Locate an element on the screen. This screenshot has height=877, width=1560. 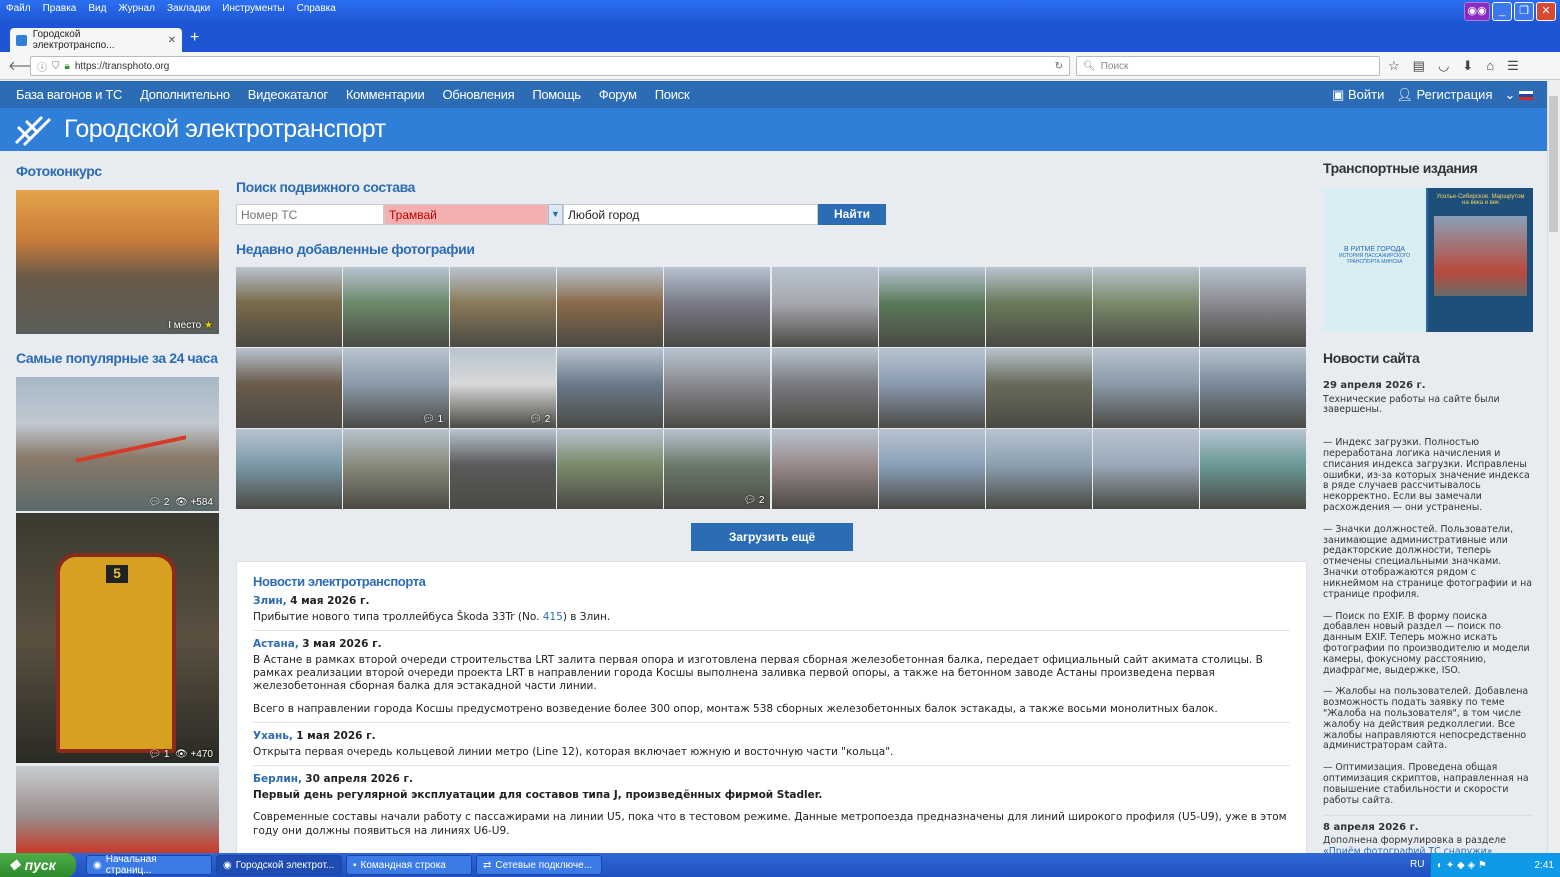
browser-tab-active: Городской электротранспо... ✕ is located at coordinates (96, 40).